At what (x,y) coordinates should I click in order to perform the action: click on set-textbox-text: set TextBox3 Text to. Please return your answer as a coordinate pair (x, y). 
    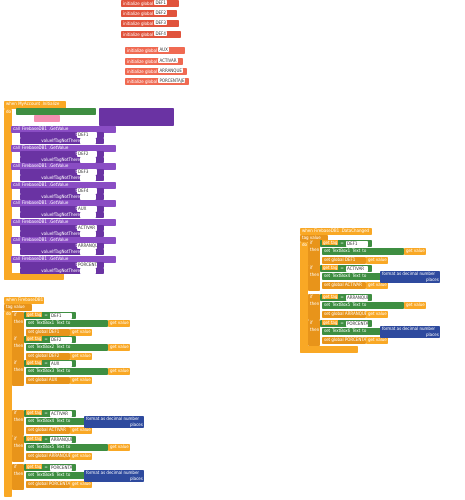
    Looking at the image, I should click on (67, 371).